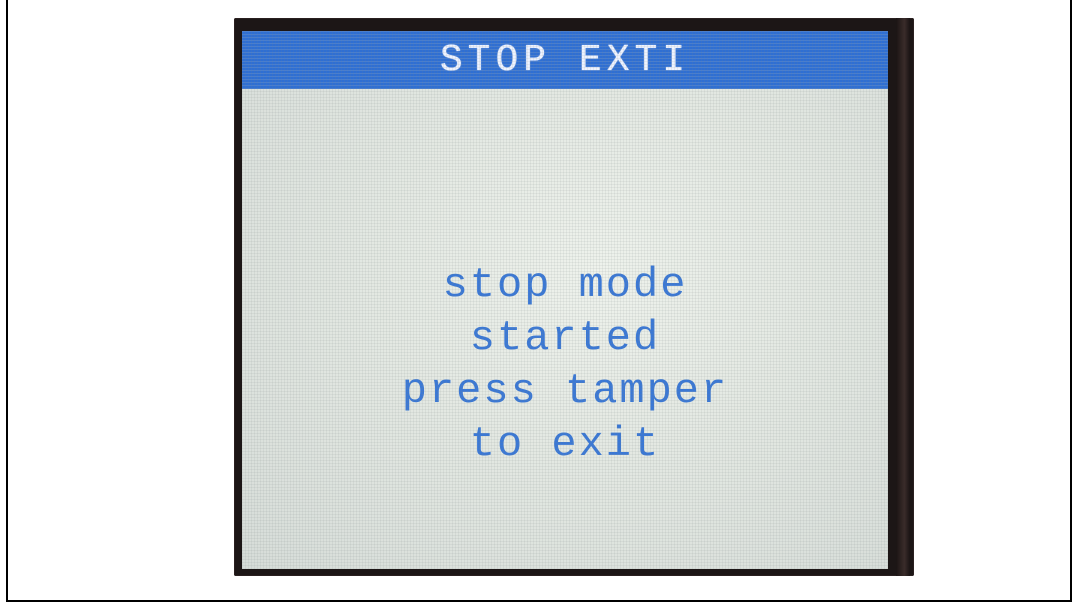 The image size is (1080, 608). Describe the element at coordinates (565, 444) in the screenshot. I see `message-line: to exit` at that location.